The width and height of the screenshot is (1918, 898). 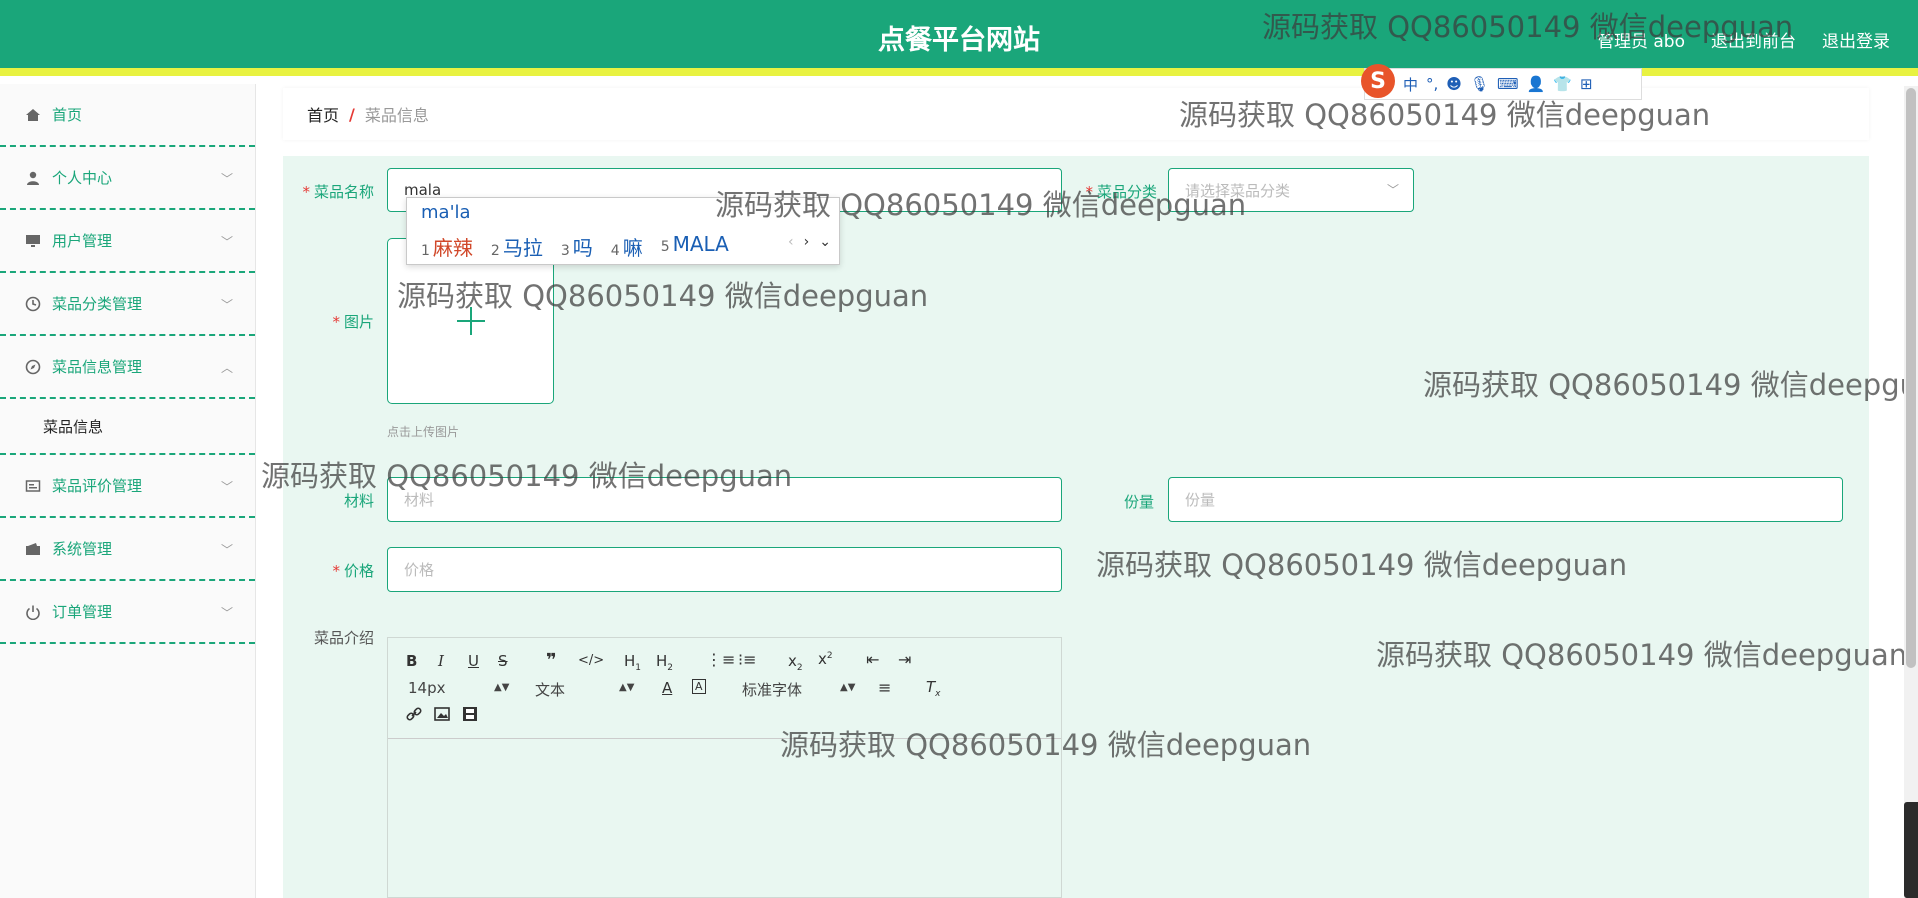 What do you see at coordinates (720, 659) in the screenshot?
I see `ordered-list-icon: ⋮≡` at bounding box center [720, 659].